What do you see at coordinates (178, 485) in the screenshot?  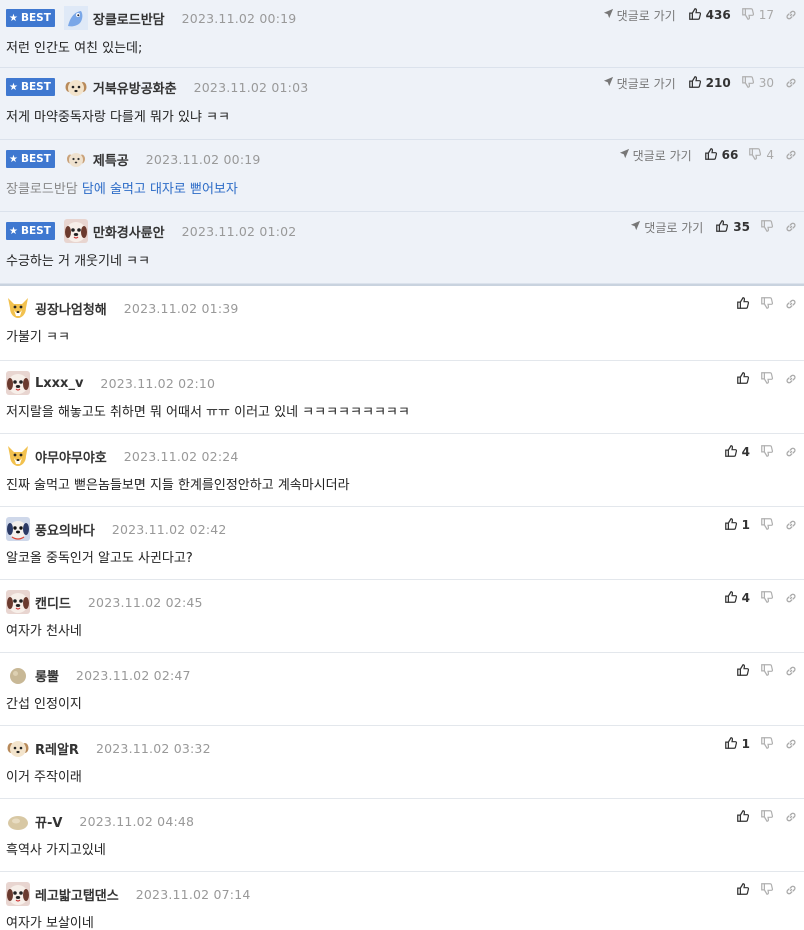 I see `comment-text: 진짜 술먹고 뻗은놈들보면 지들 한계를인정안하고 계속마시더라` at bounding box center [178, 485].